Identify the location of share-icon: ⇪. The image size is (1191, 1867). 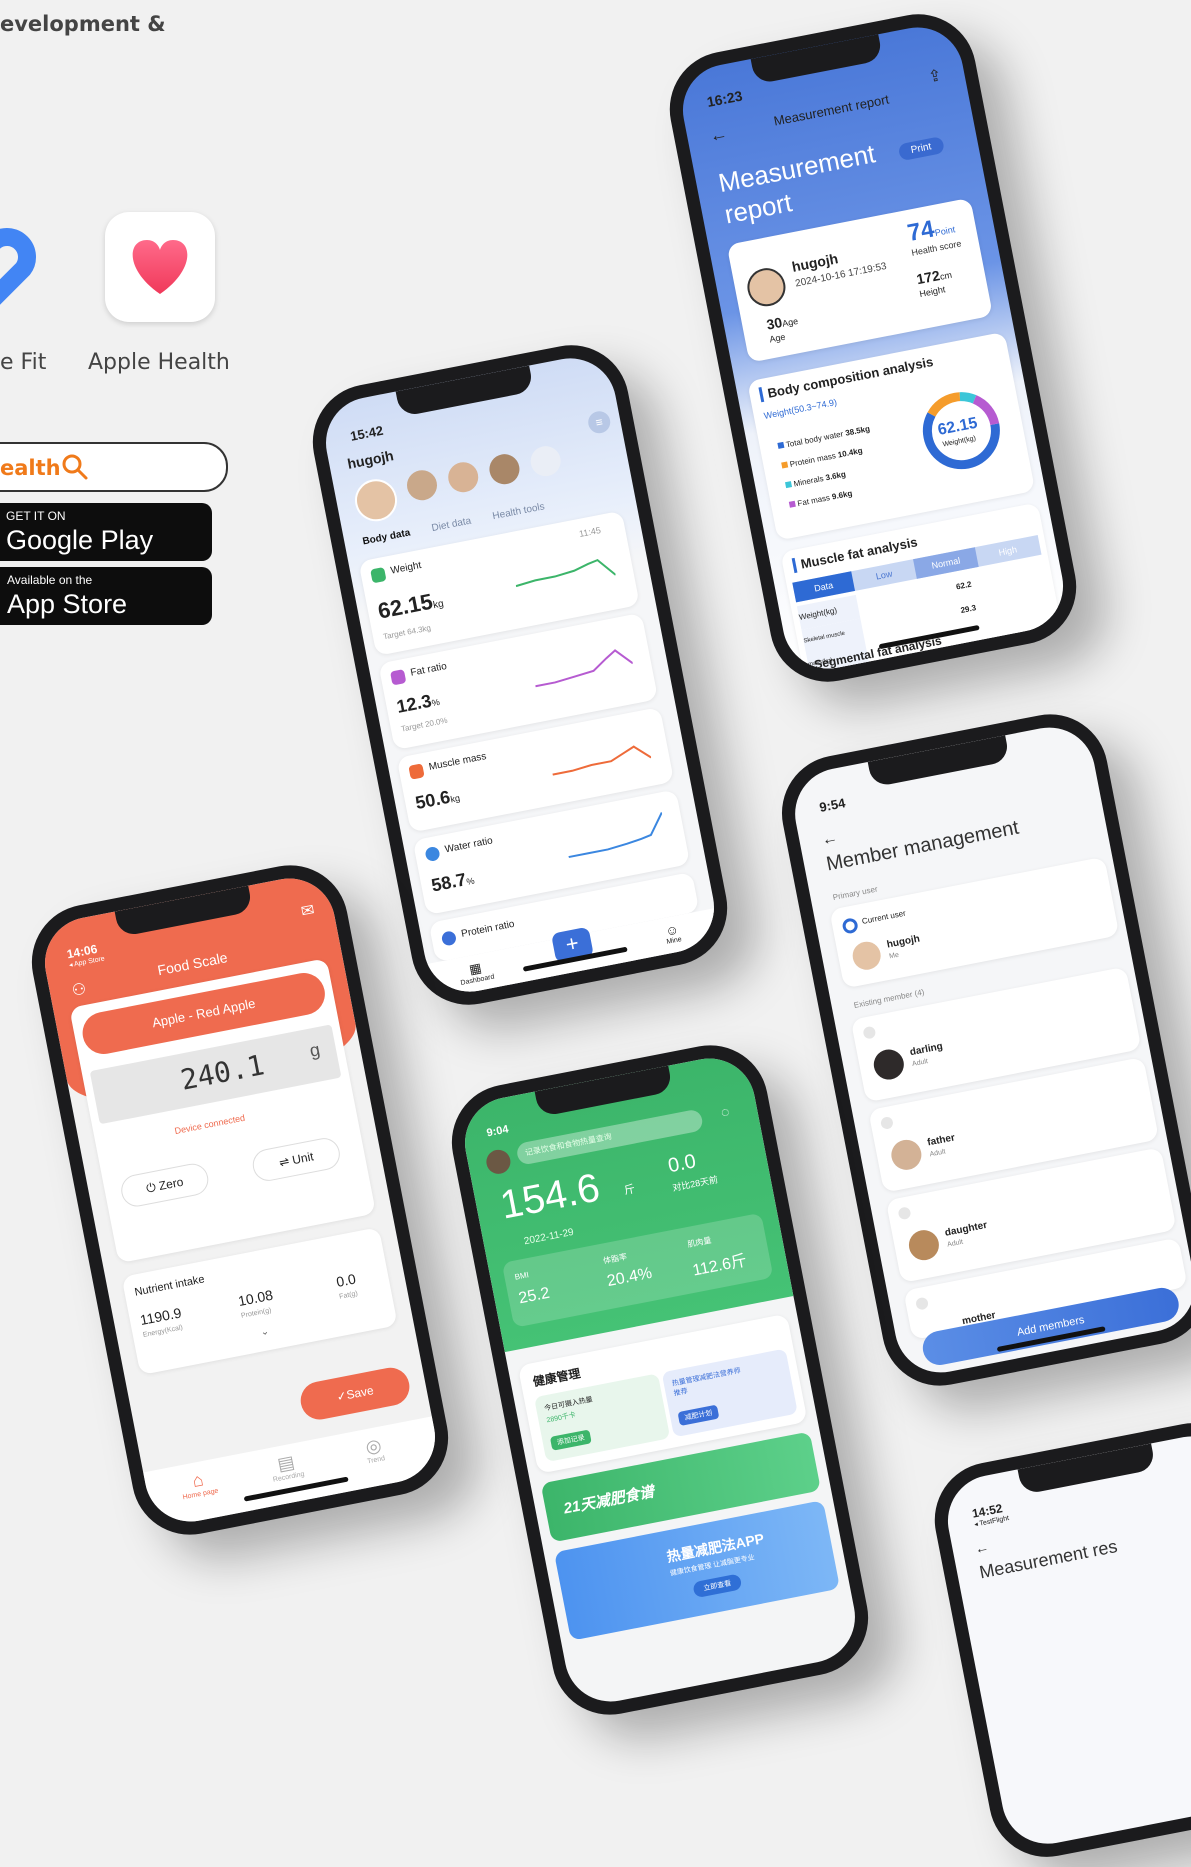
(934, 76).